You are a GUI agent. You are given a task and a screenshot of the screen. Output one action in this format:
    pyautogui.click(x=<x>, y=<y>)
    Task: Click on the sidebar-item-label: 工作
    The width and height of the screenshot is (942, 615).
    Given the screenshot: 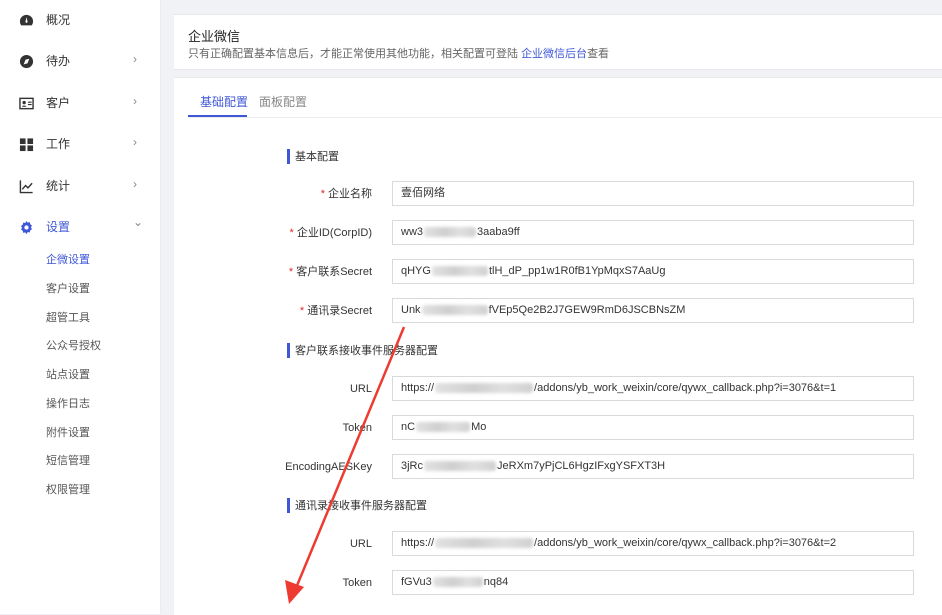 What is the action you would take?
    pyautogui.click(x=58, y=144)
    